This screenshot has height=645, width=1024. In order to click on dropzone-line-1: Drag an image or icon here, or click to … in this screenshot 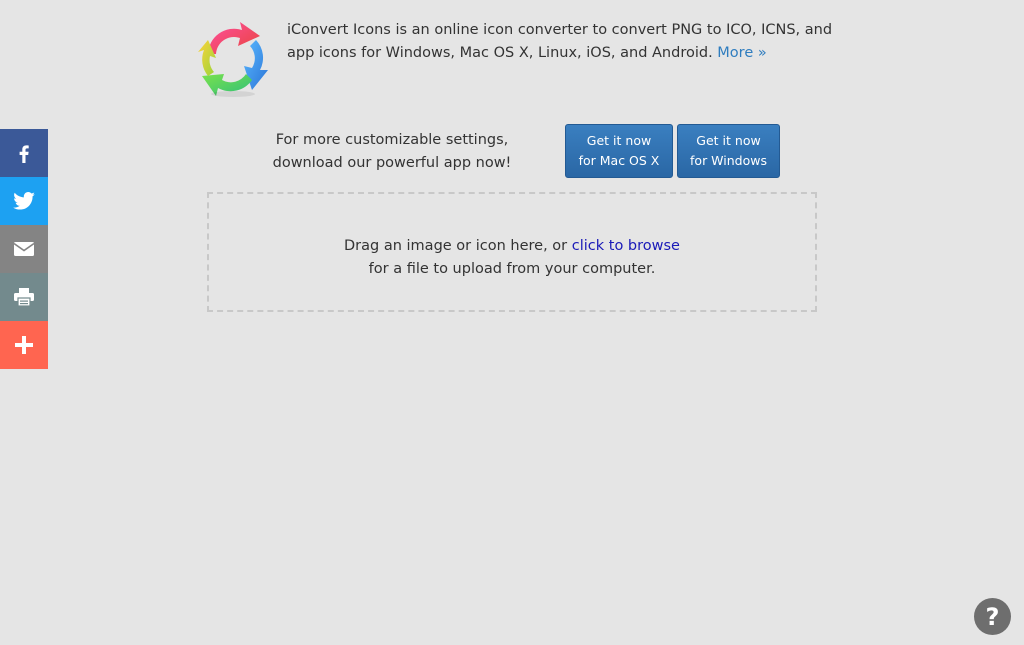, I will do `click(512, 246)`.